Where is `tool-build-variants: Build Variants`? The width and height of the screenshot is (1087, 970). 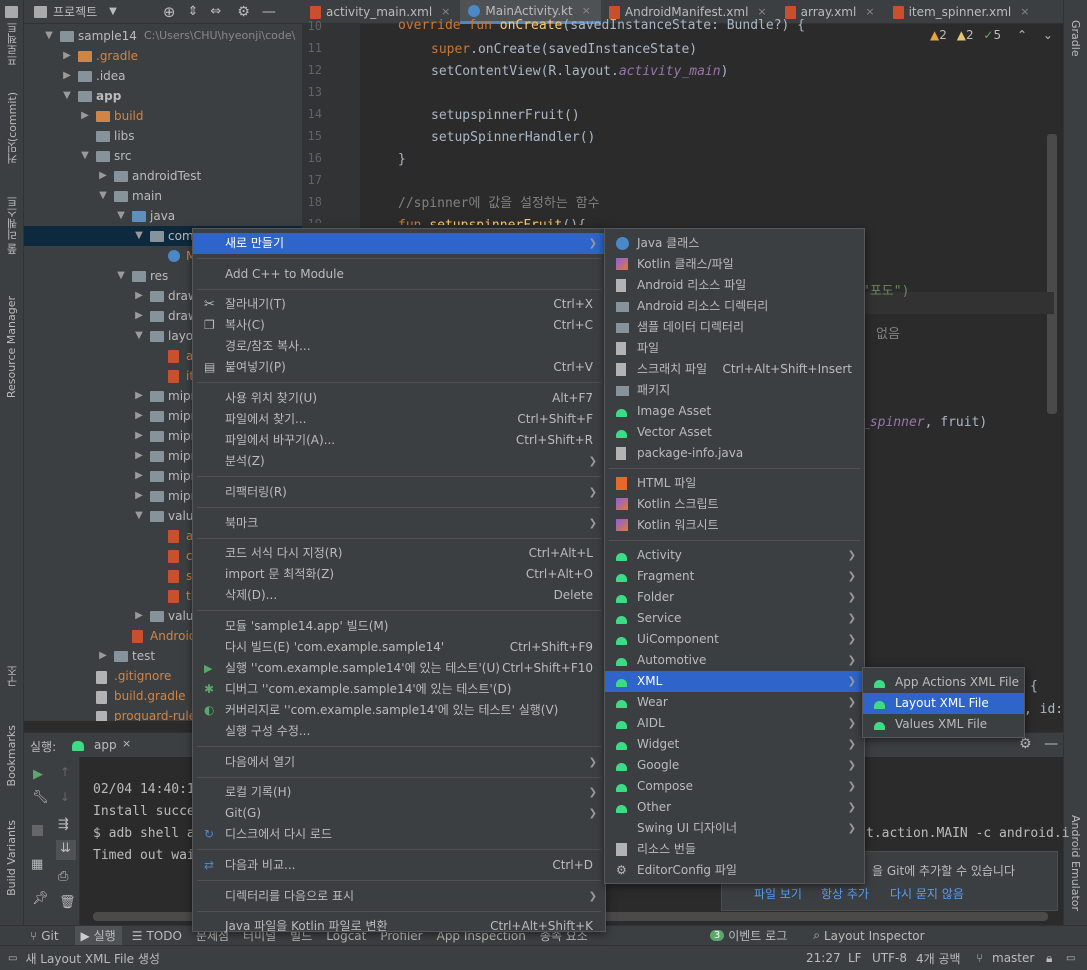 tool-build-variants: Build Variants is located at coordinates (11, 858).